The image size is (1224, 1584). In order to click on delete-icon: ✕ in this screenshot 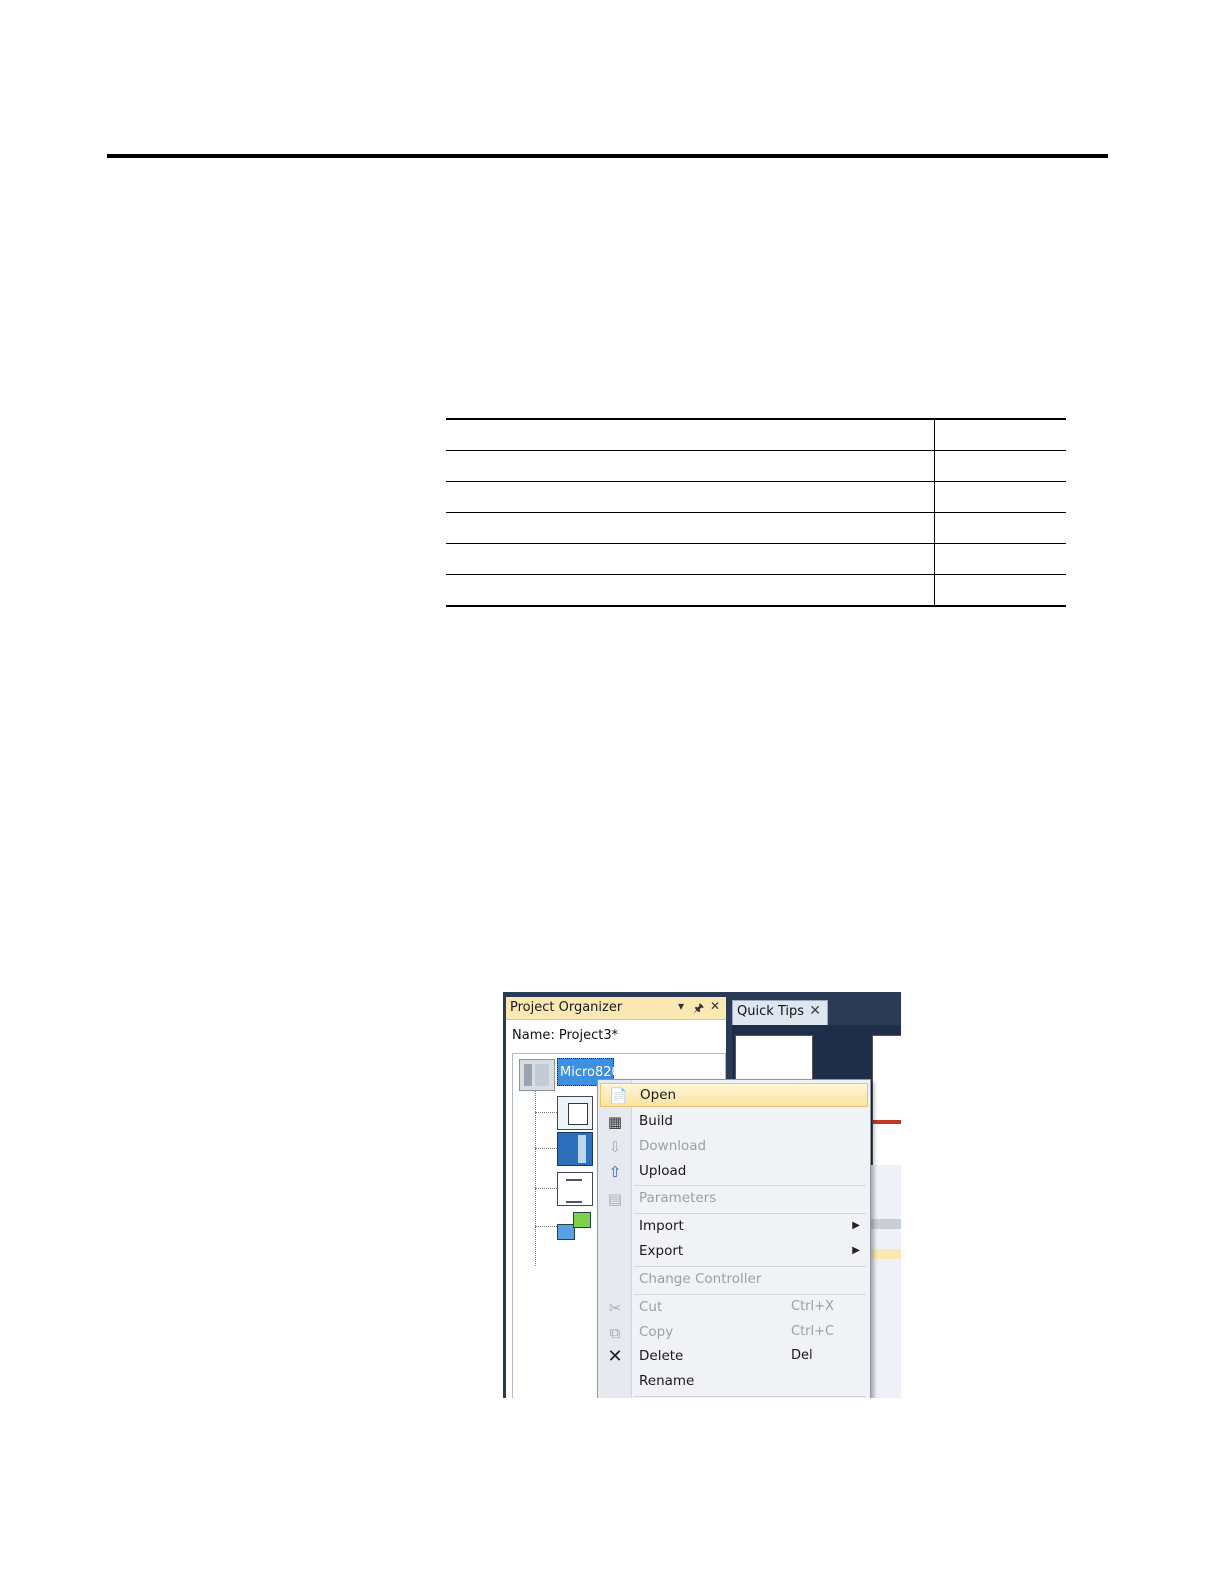, I will do `click(615, 1356)`.